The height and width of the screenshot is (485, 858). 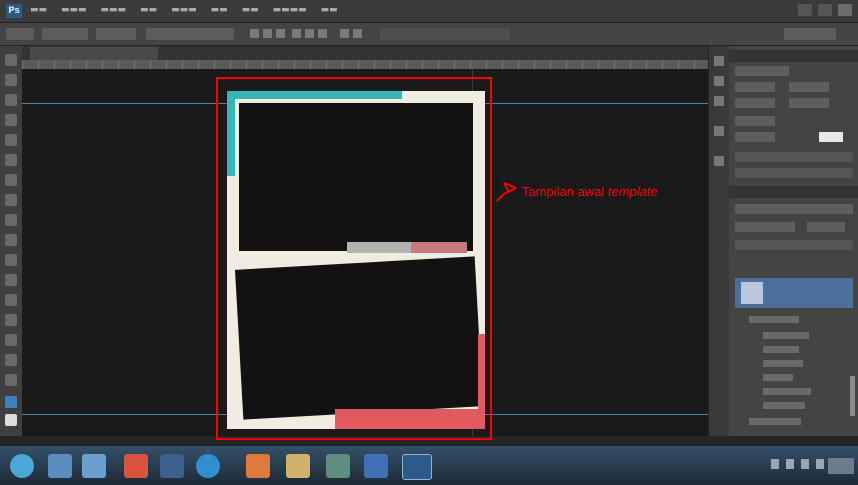 What do you see at coordinates (794, 209) in the screenshot?
I see `layer-filter-bar` at bounding box center [794, 209].